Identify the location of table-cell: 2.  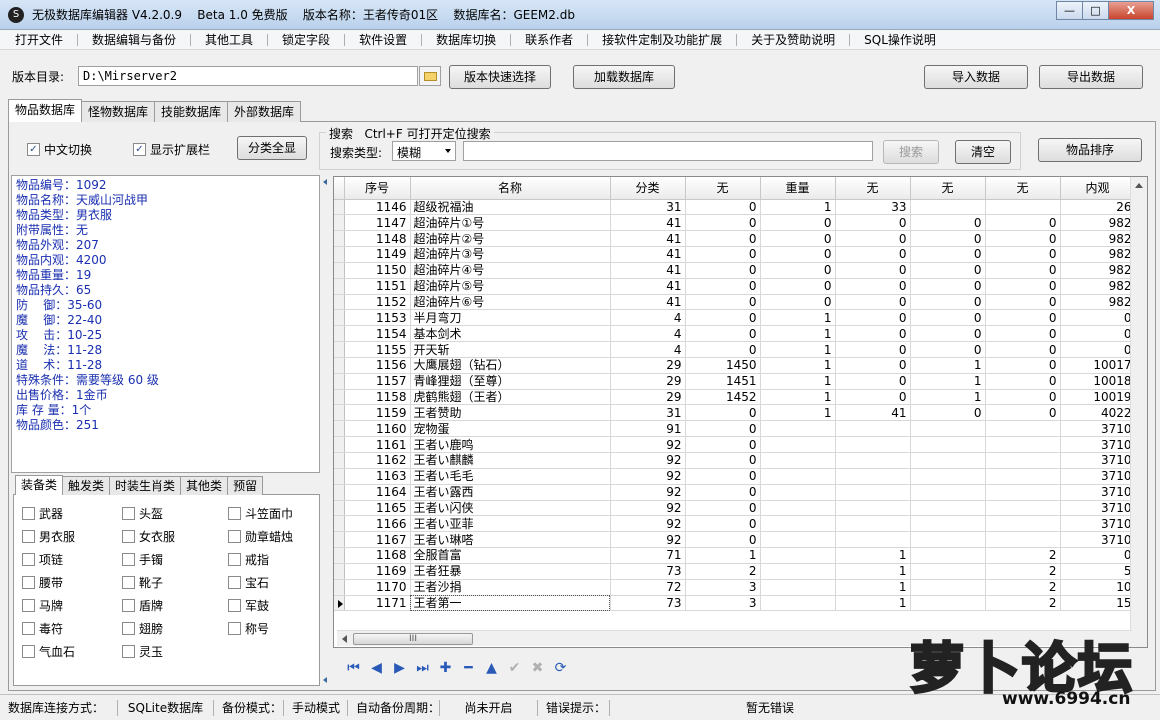
(1023, 571).